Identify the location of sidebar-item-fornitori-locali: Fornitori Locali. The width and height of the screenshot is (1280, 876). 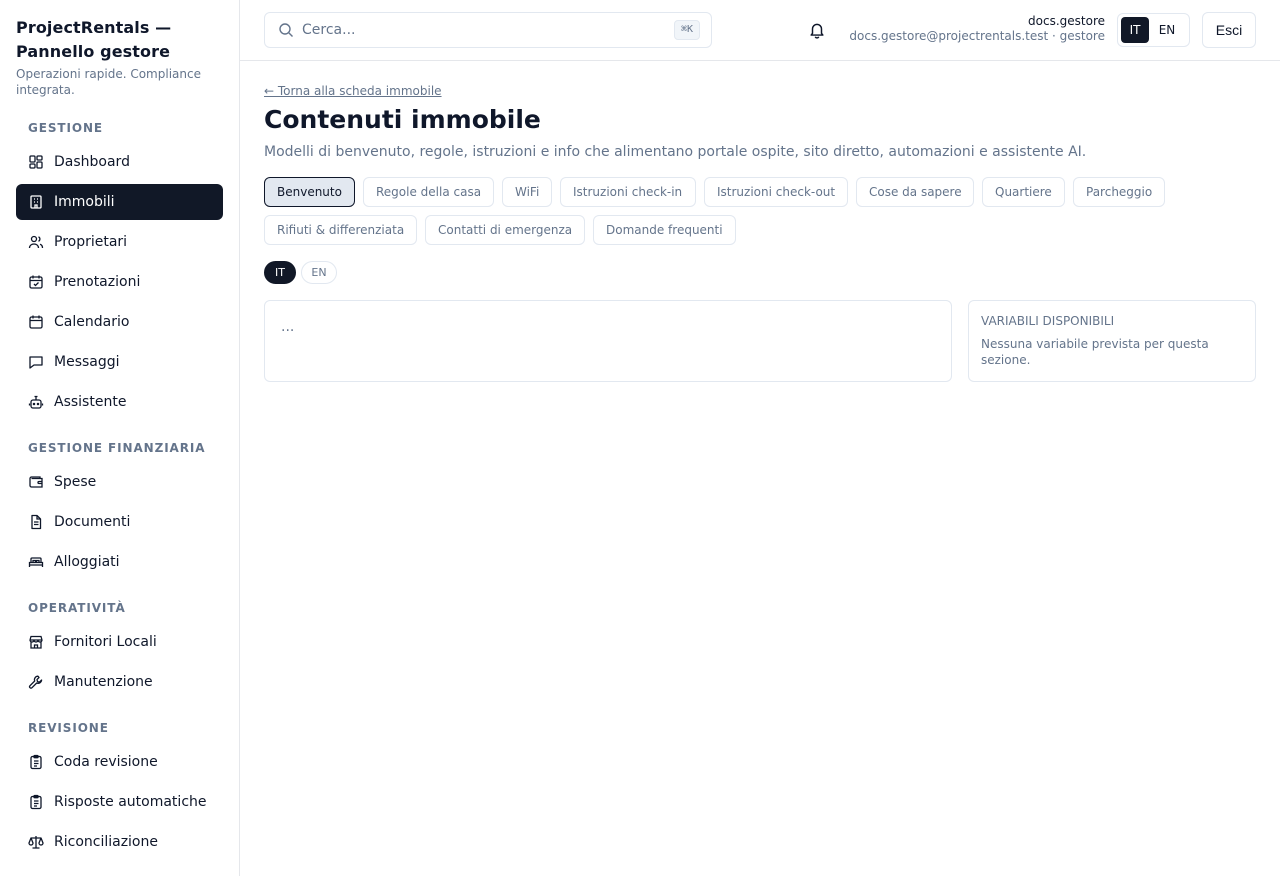
(119, 642).